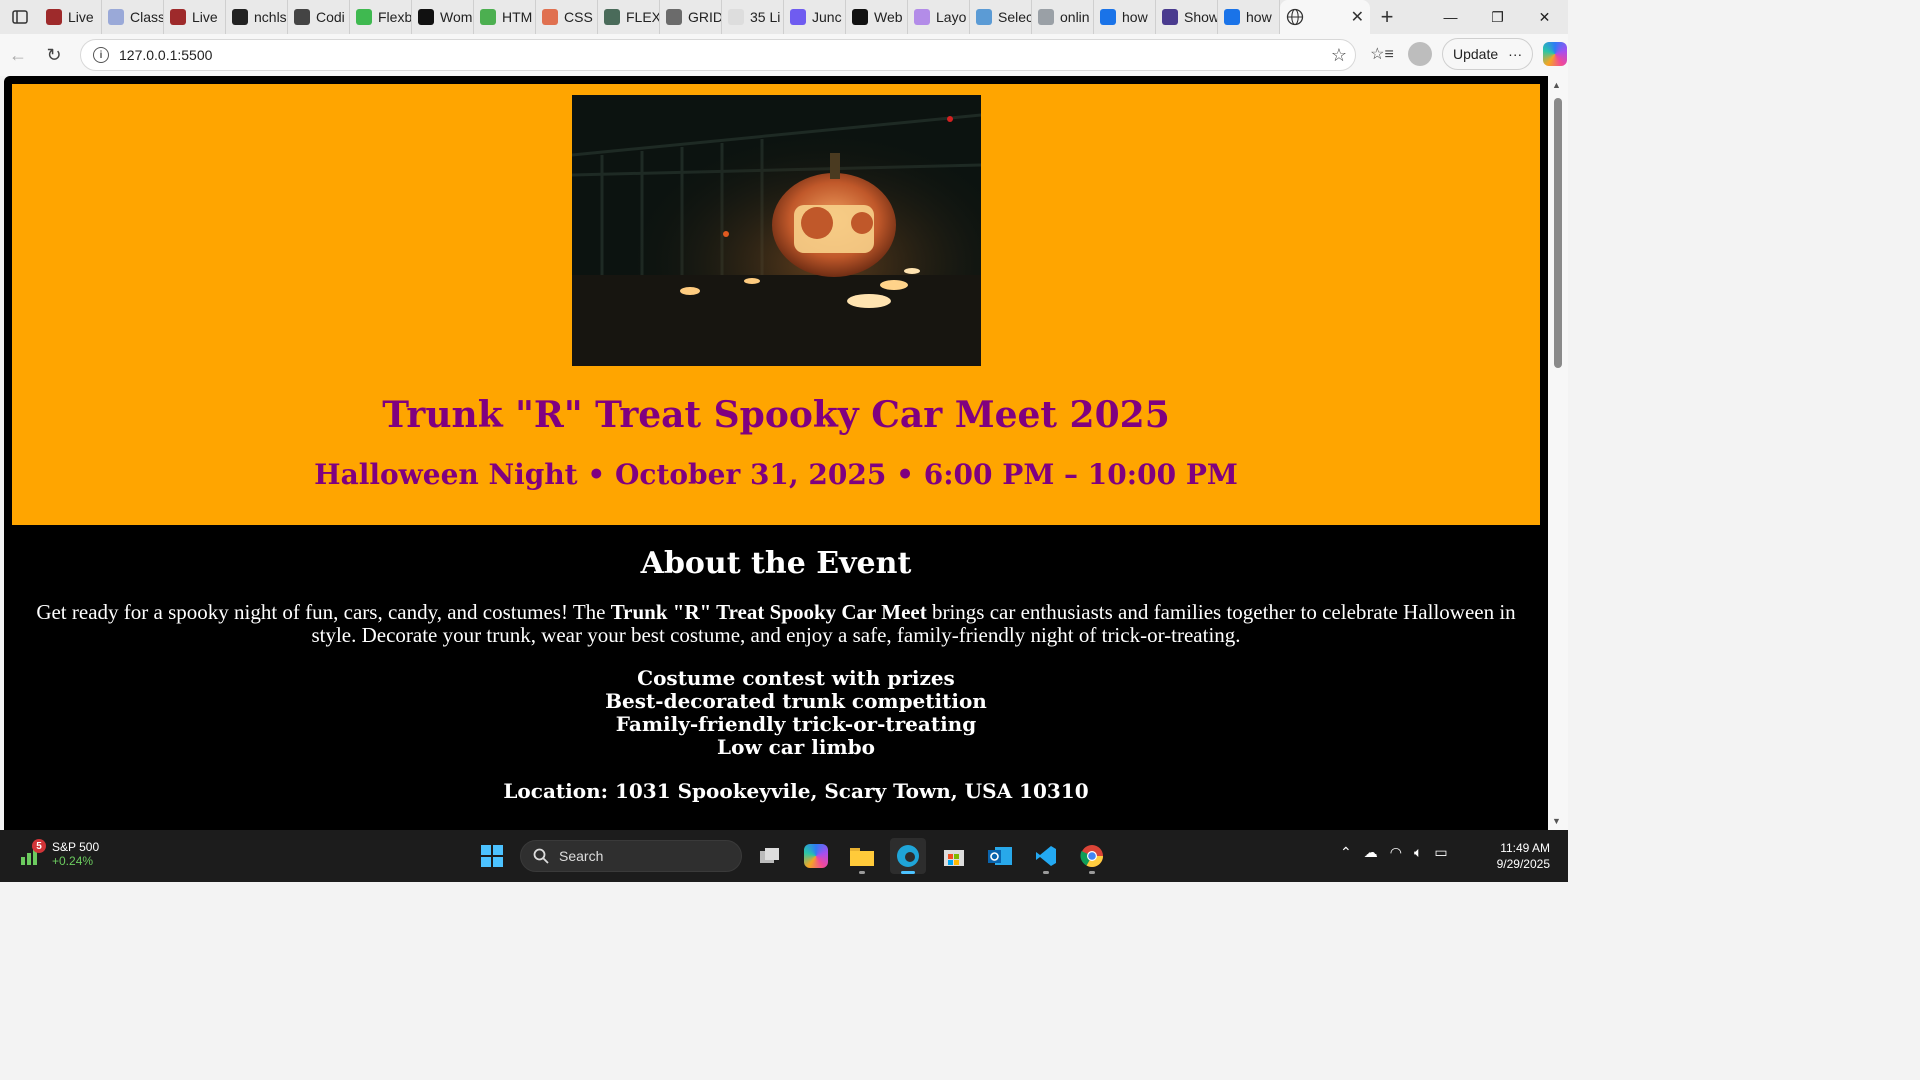 The height and width of the screenshot is (1080, 1920). I want to click on browser-tab: CSS, so click(567, 17).